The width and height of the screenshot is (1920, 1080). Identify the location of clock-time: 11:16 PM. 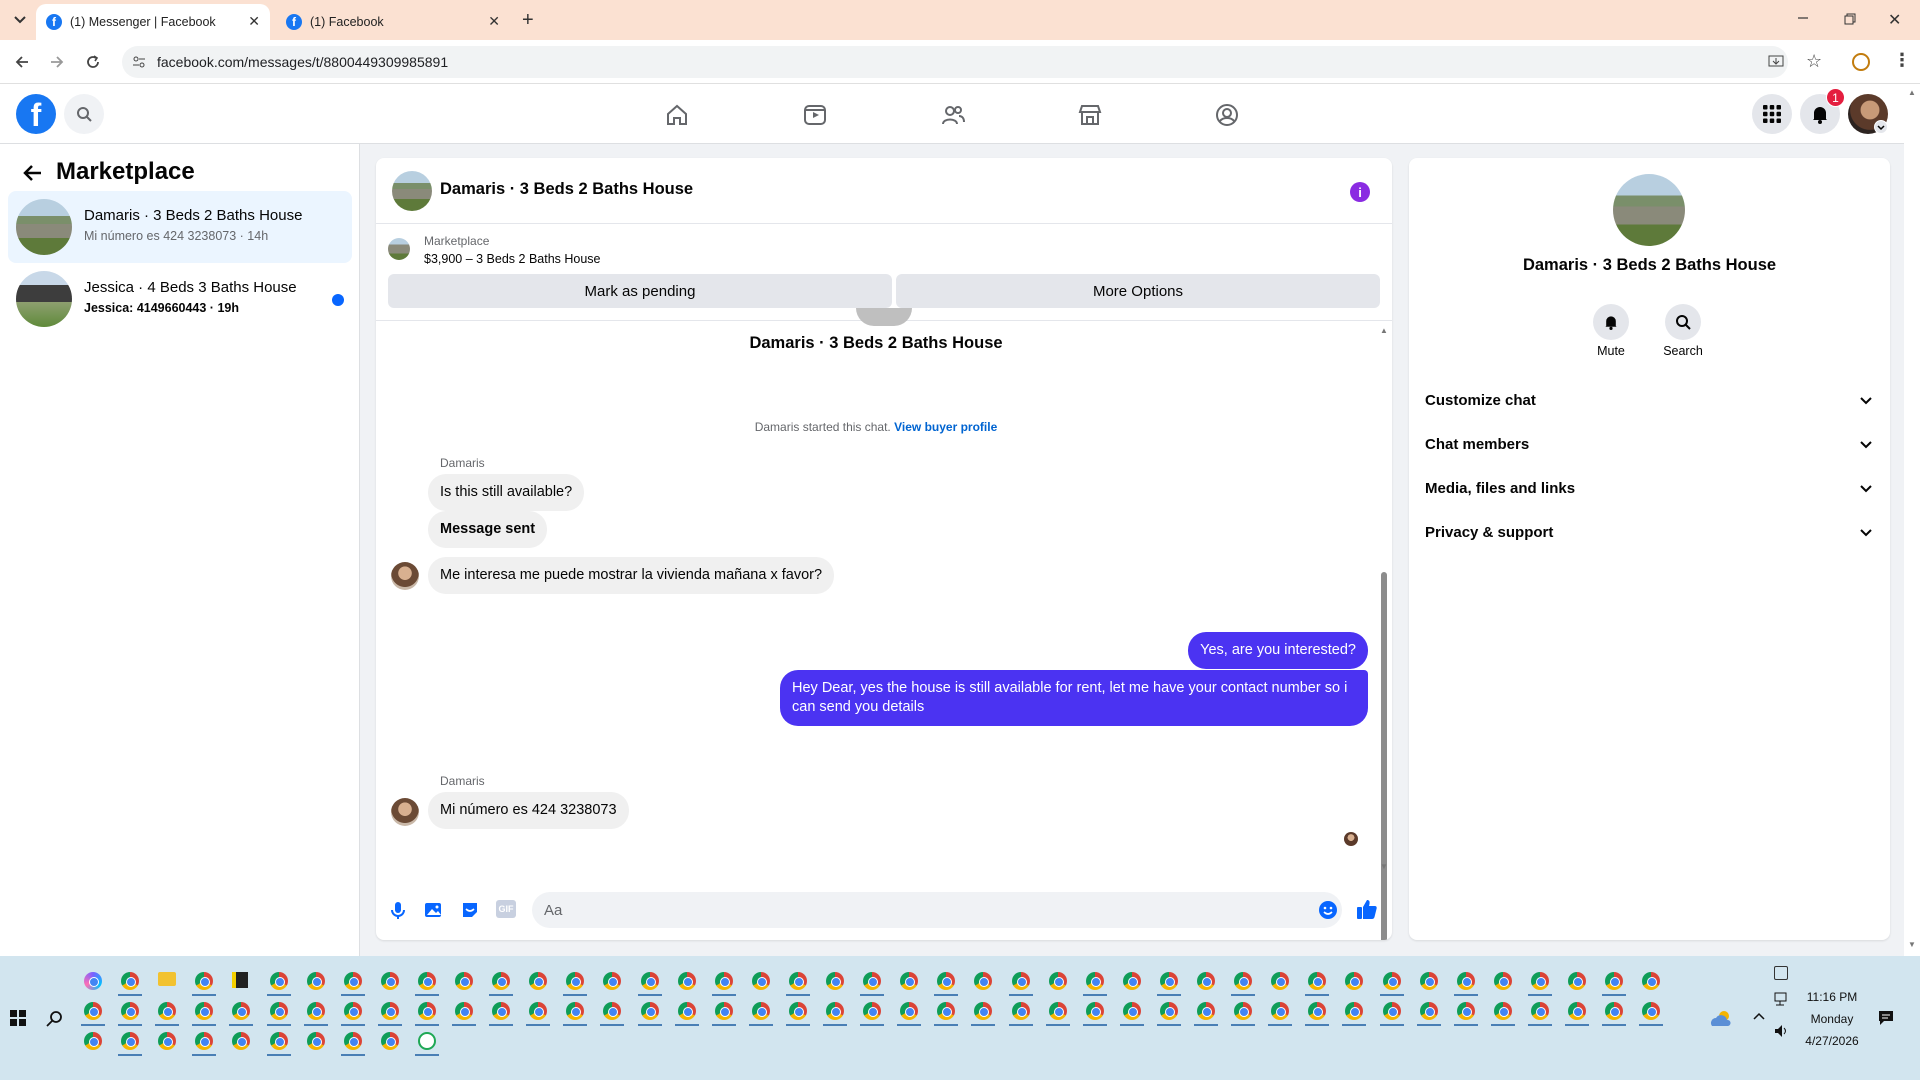
(1832, 997).